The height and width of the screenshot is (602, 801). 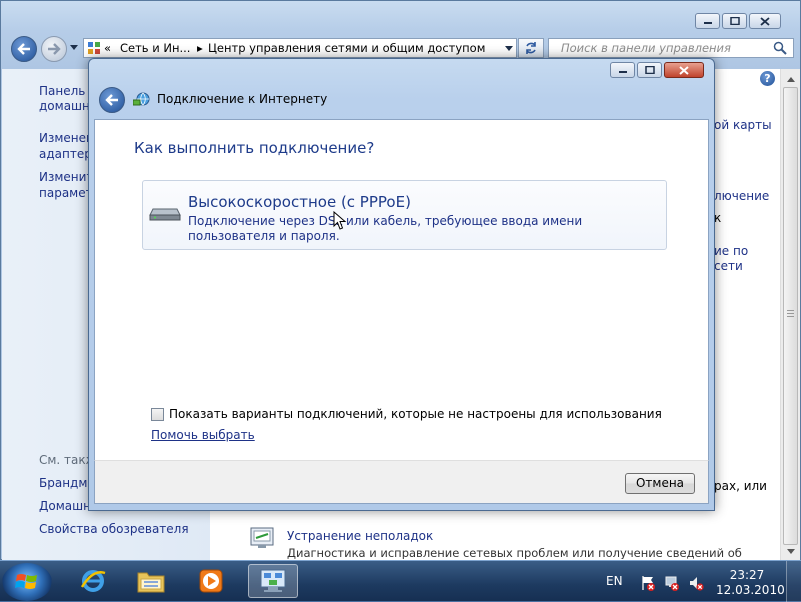 I want to click on taskbar-internet-explorer, so click(x=93, y=581).